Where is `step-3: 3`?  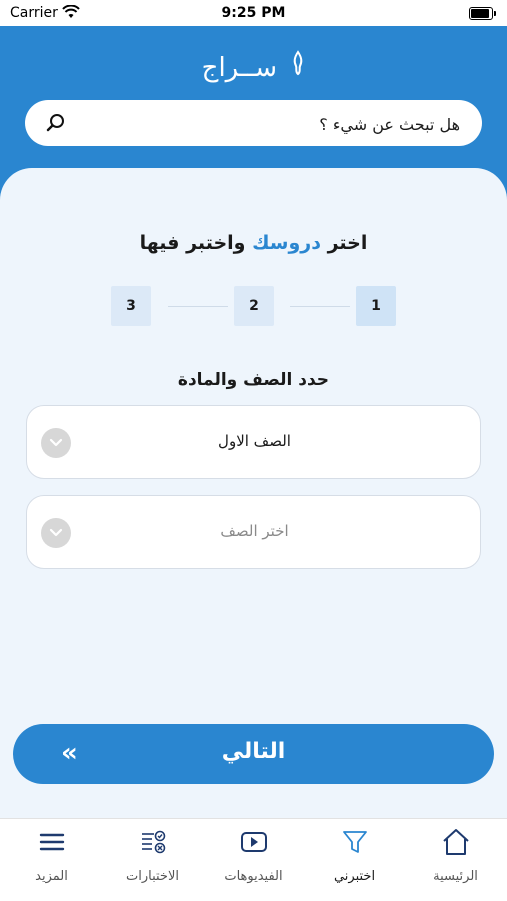 step-3: 3 is located at coordinates (131, 306).